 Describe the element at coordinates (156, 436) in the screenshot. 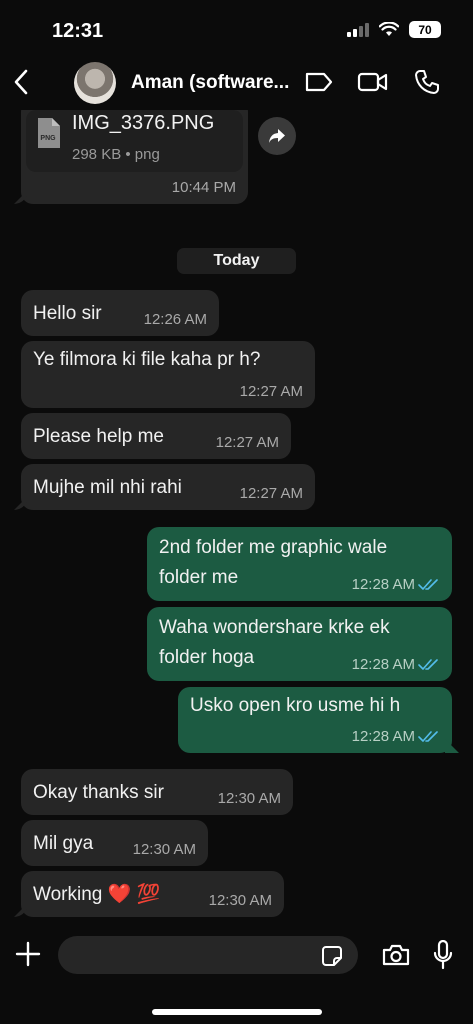

I see `message-bubble: Please help me 12:27 AM` at that location.